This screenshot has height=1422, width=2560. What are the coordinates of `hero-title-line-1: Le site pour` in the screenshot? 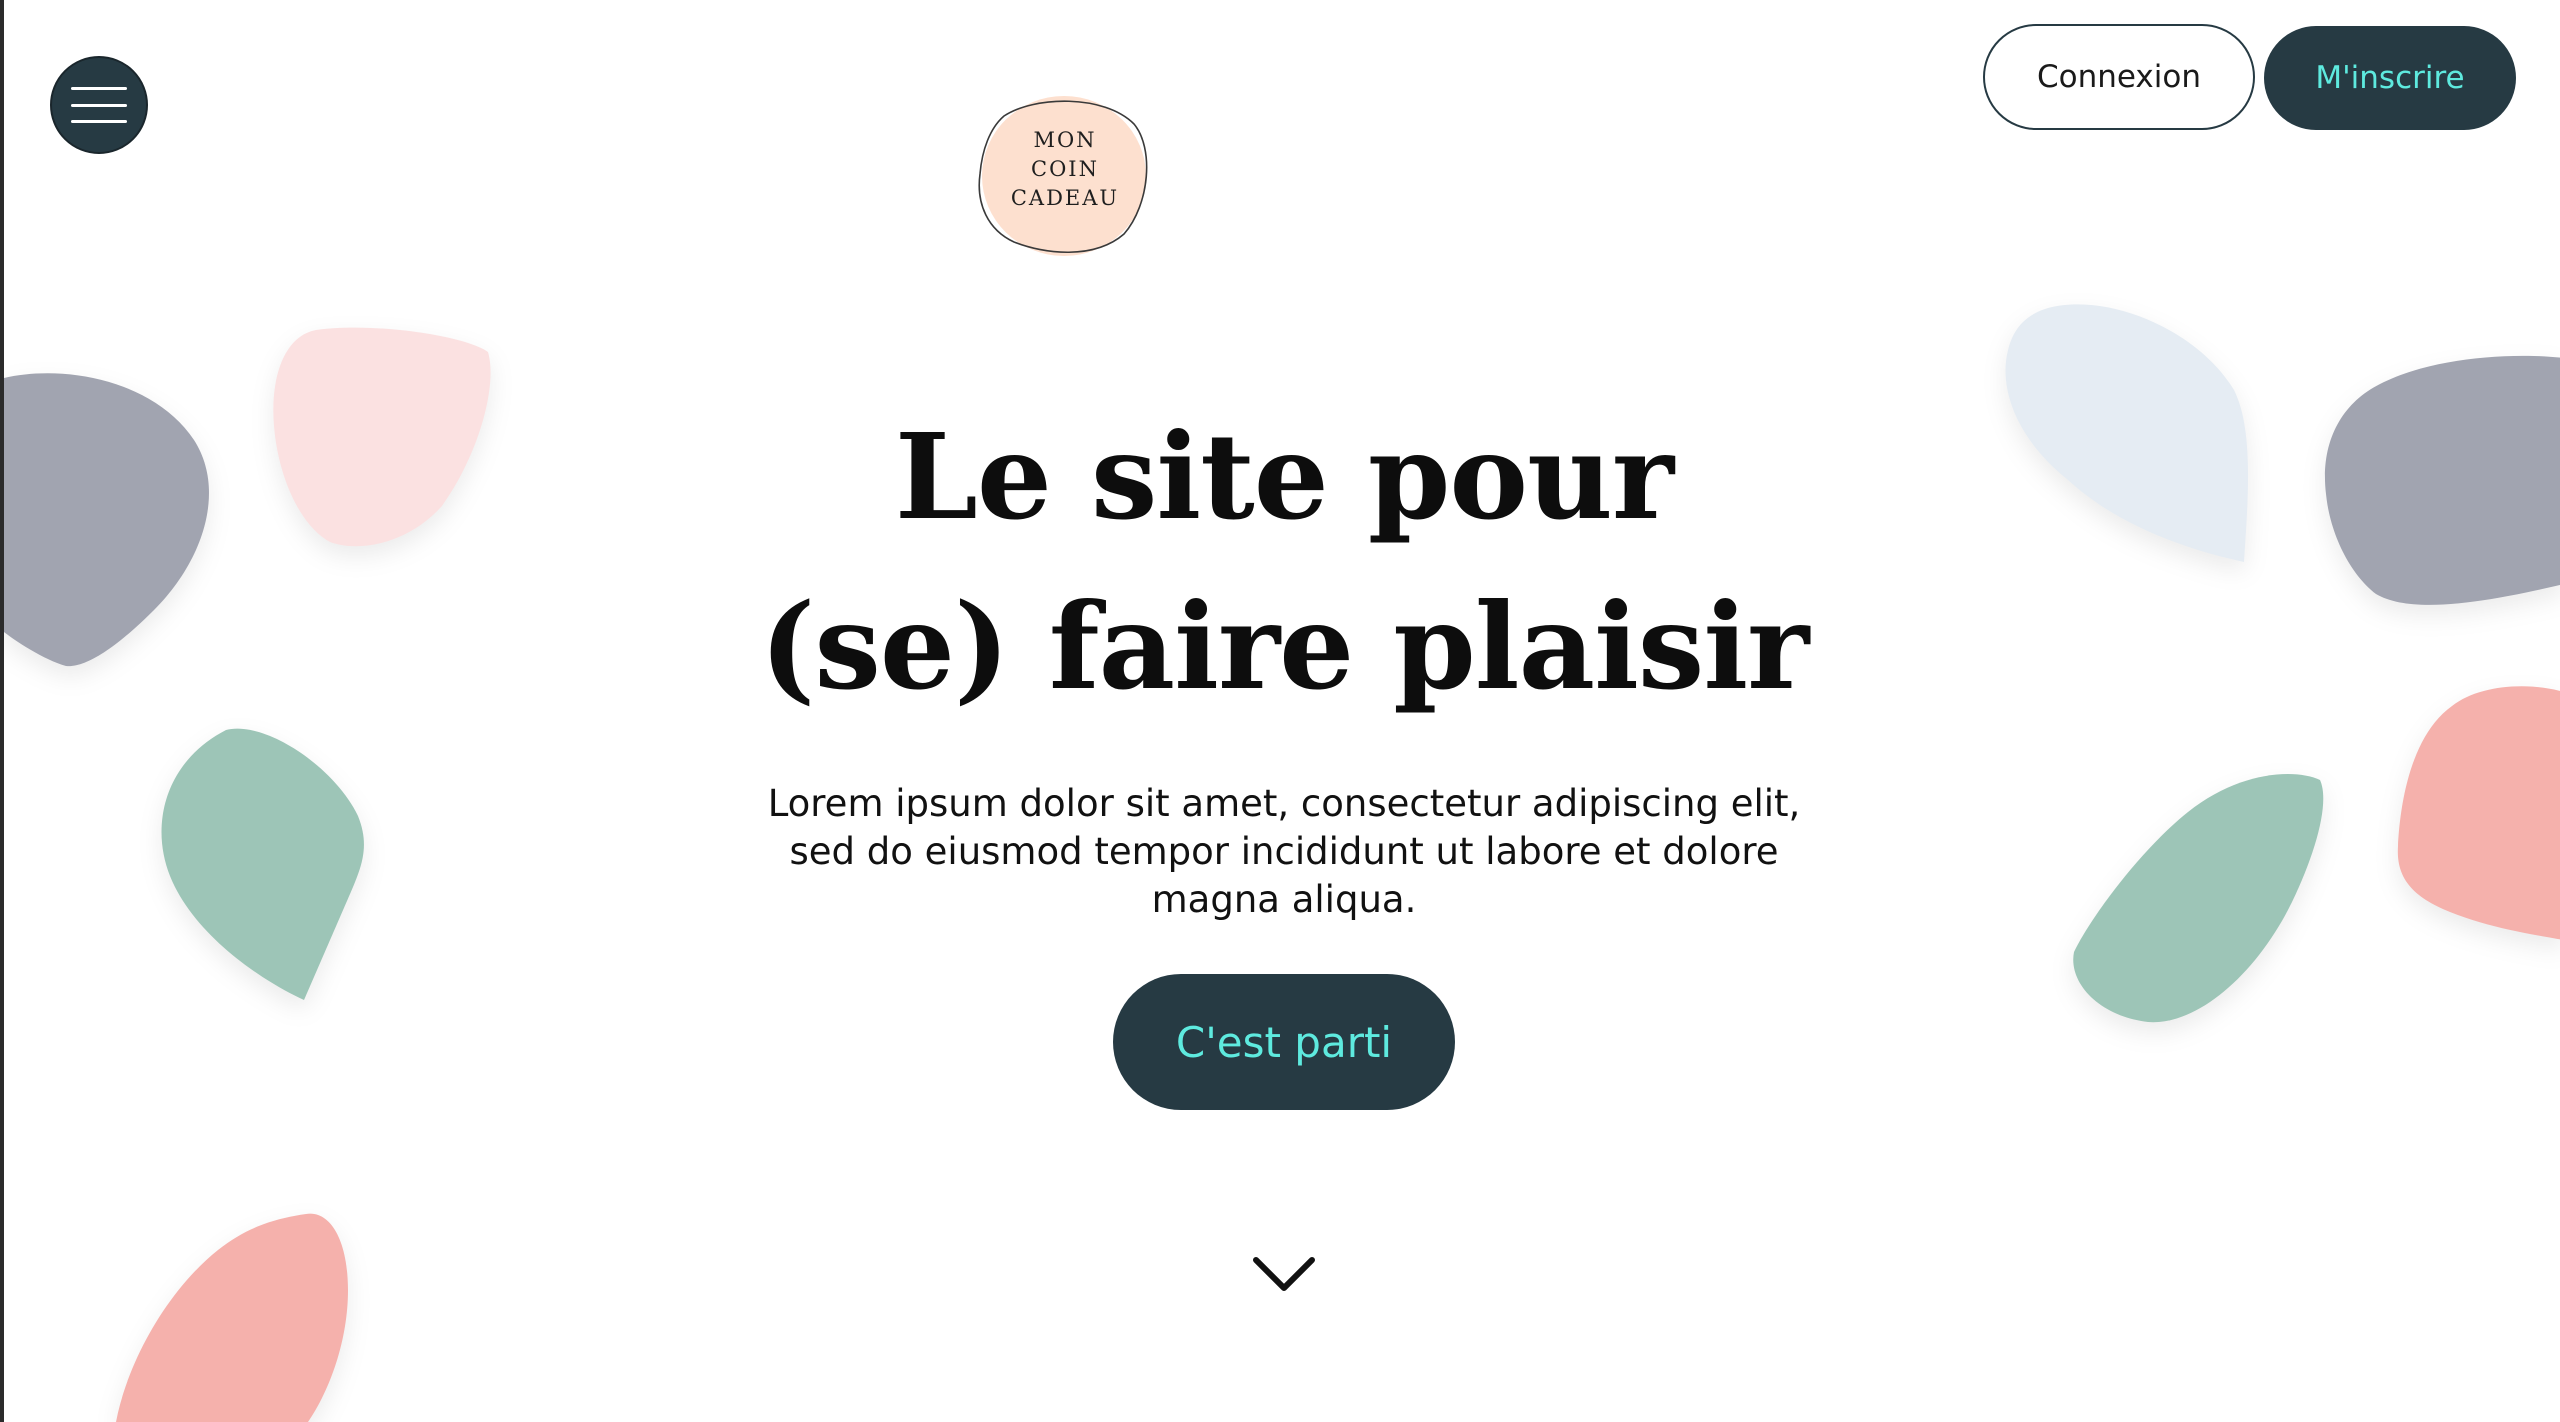 It's located at (1284, 476).